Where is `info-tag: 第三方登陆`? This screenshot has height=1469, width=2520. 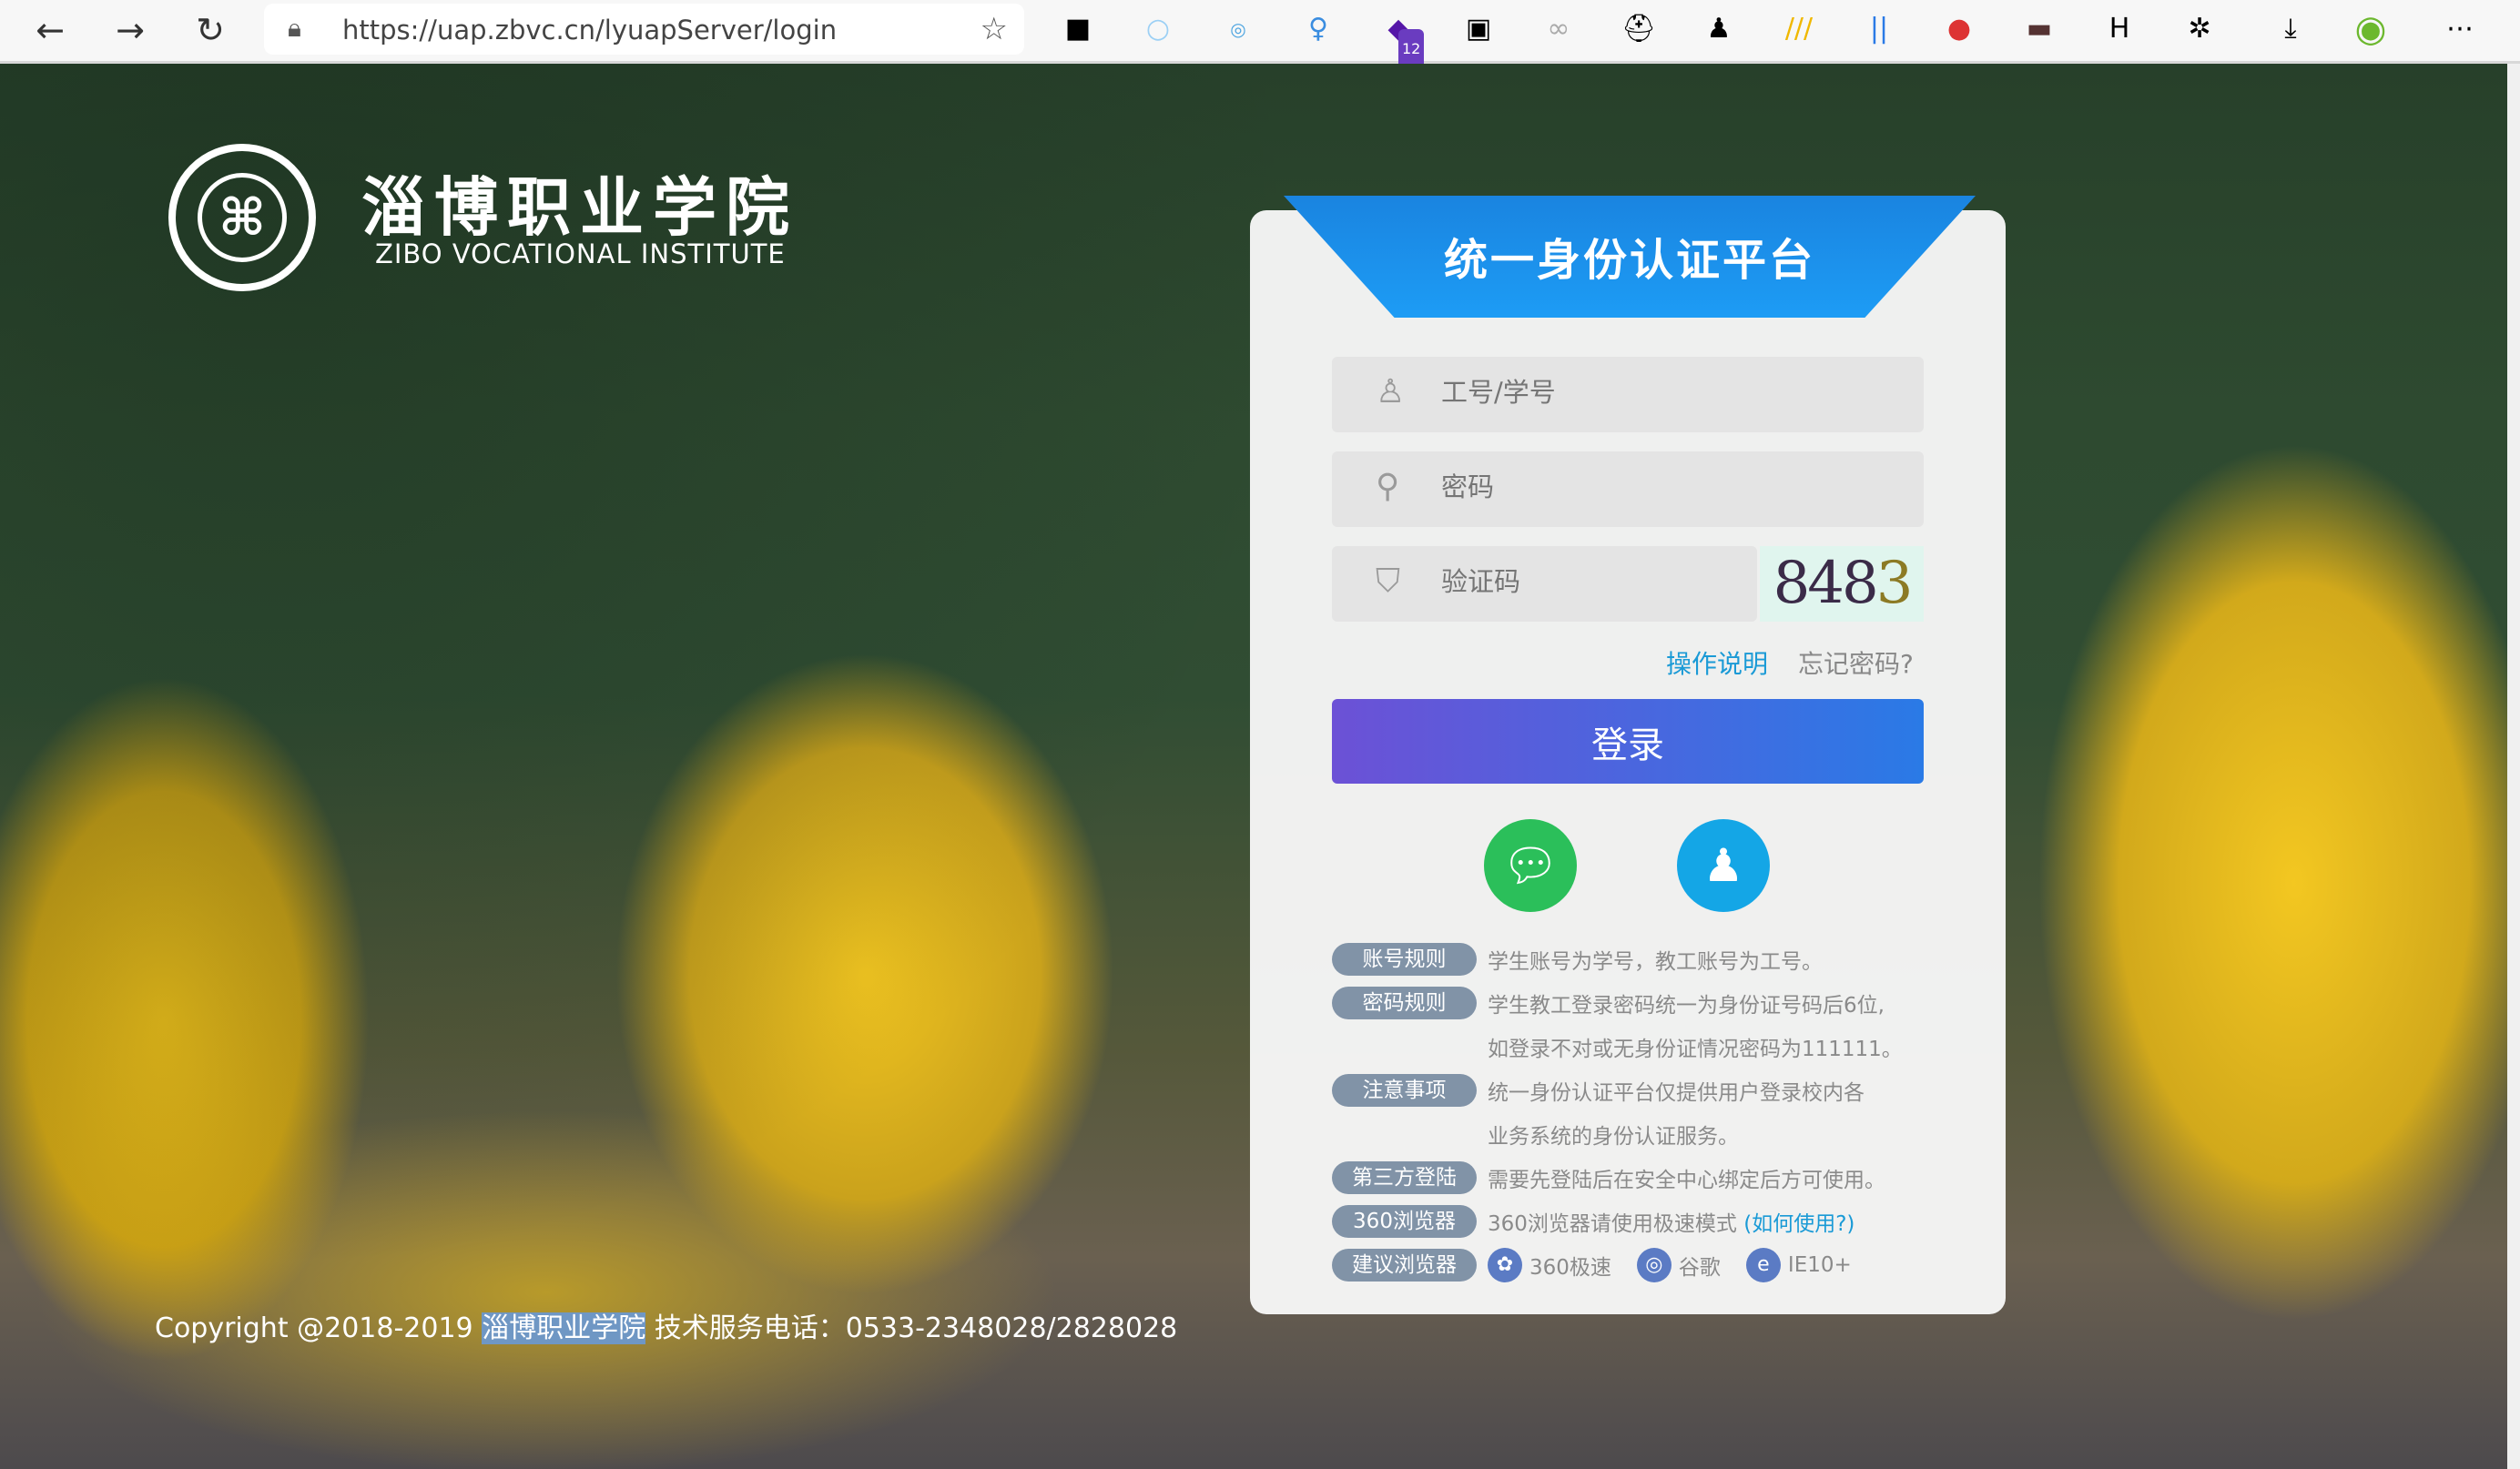 info-tag: 第三方登陆 is located at coordinates (1405, 1177).